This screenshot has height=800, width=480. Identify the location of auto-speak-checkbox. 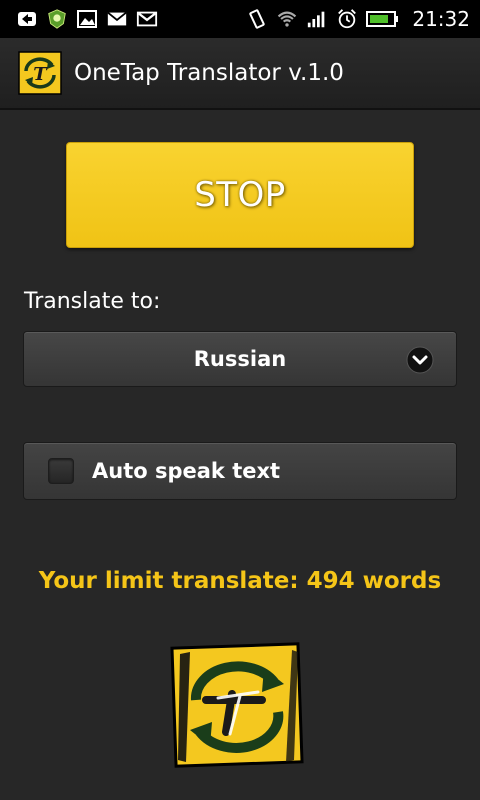
(61, 471).